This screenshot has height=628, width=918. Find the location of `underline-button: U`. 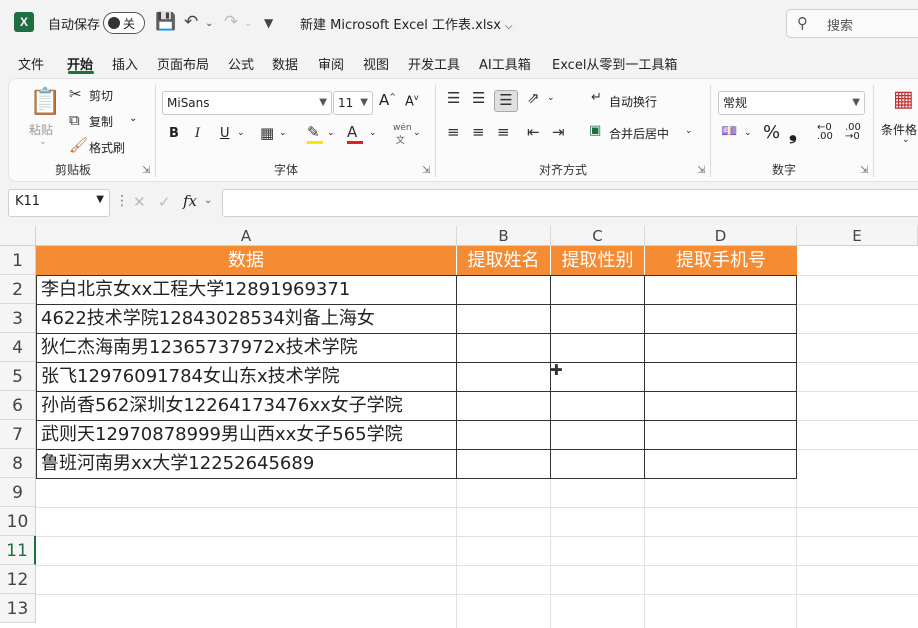

underline-button: U is located at coordinates (225, 133).